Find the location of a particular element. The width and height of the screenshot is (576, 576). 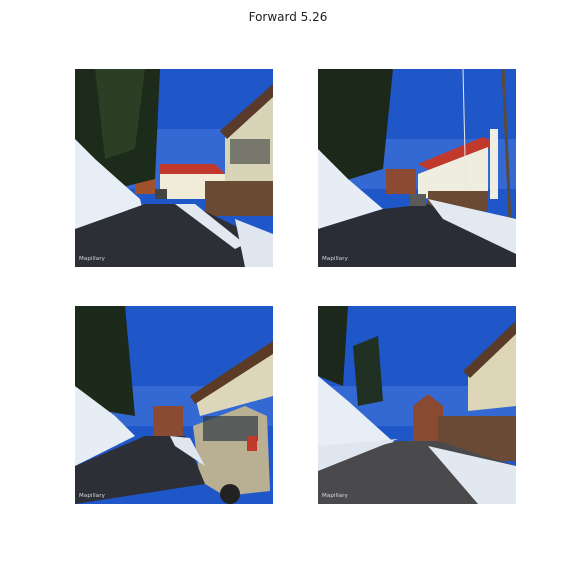

figure-title: Forward 5.26 is located at coordinates (288, 17).